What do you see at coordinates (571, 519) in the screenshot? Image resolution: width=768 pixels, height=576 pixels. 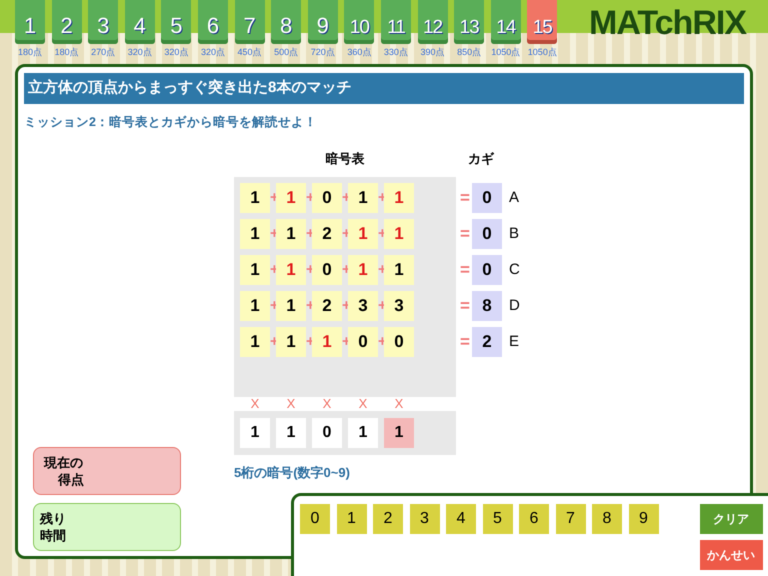 I see `digit-key: 7` at bounding box center [571, 519].